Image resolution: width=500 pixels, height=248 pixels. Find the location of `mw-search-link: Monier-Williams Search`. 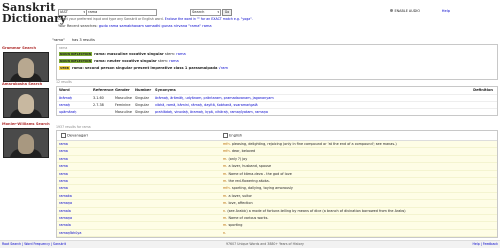

mw-search-link: Monier-Williams Search is located at coordinates (26, 124).